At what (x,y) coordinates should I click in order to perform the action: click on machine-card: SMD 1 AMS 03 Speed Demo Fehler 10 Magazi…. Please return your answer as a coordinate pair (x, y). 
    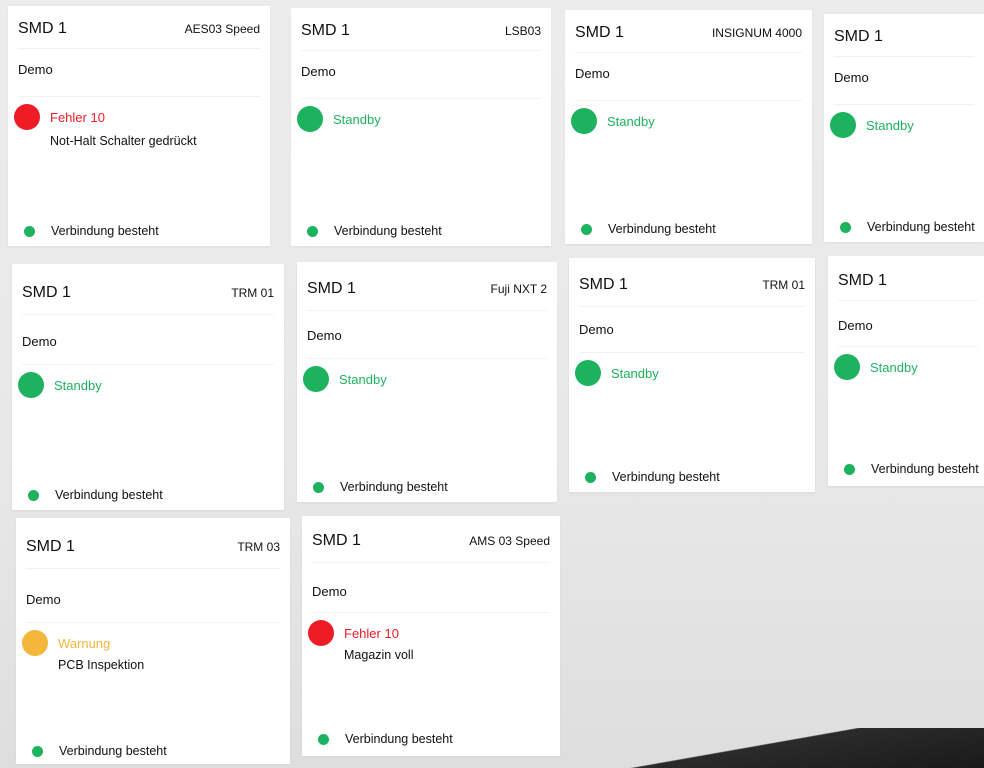
    Looking at the image, I should click on (431, 636).